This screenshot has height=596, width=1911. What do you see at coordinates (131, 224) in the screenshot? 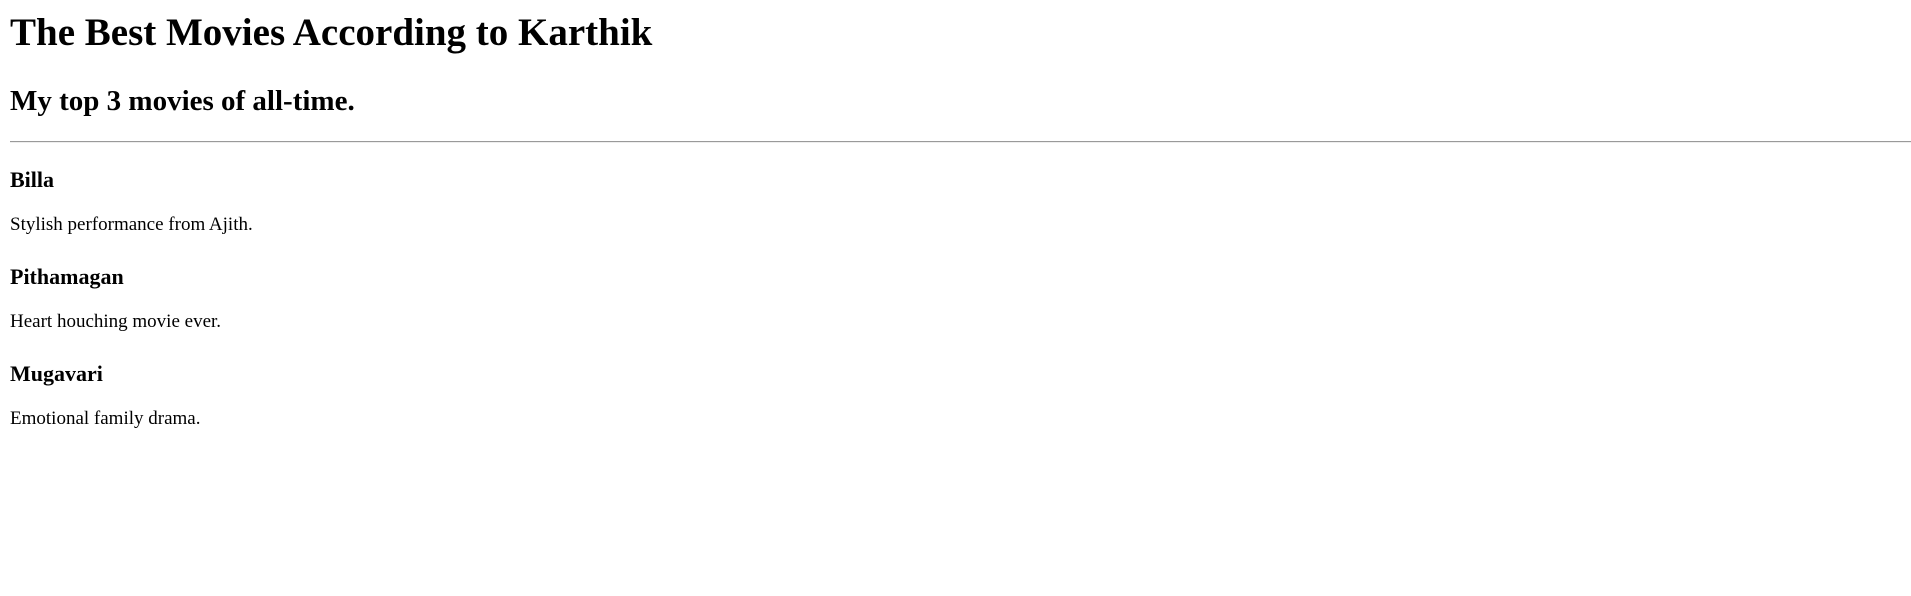
I see `movie-description: Stylish performance from Ajith.` at bounding box center [131, 224].